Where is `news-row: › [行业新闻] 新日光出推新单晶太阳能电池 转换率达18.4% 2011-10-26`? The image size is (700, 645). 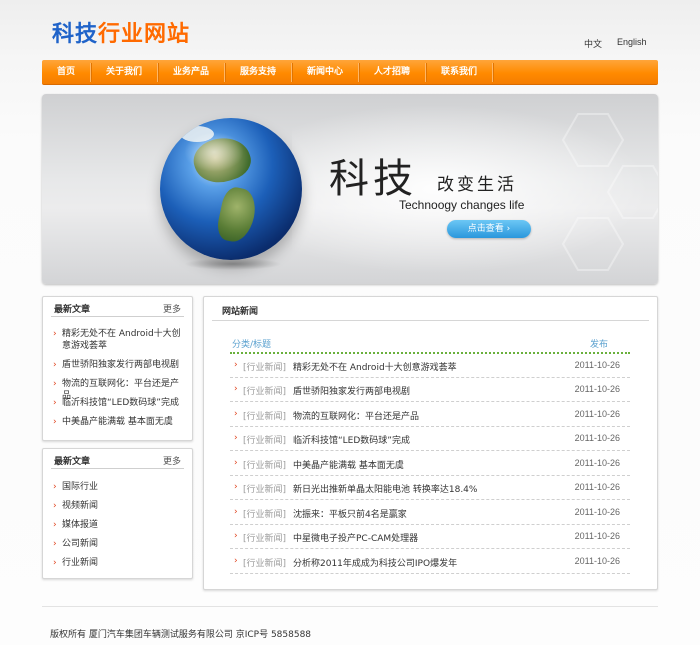 news-row: › [行业新闻] 新日光出推新单晶太阳能电池 转换率达18.4% 2011-10-26 is located at coordinates (430, 488).